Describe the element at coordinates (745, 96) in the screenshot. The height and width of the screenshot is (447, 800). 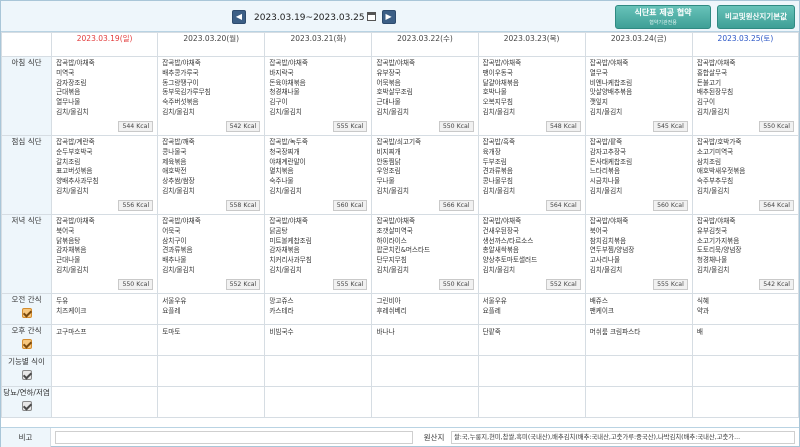
I see `breakfast-cell: 잡곡밥/야채죽 홍합살무국 돈불고기 배추된장무침 김구이 김치/물김치 550 Kcal` at that location.